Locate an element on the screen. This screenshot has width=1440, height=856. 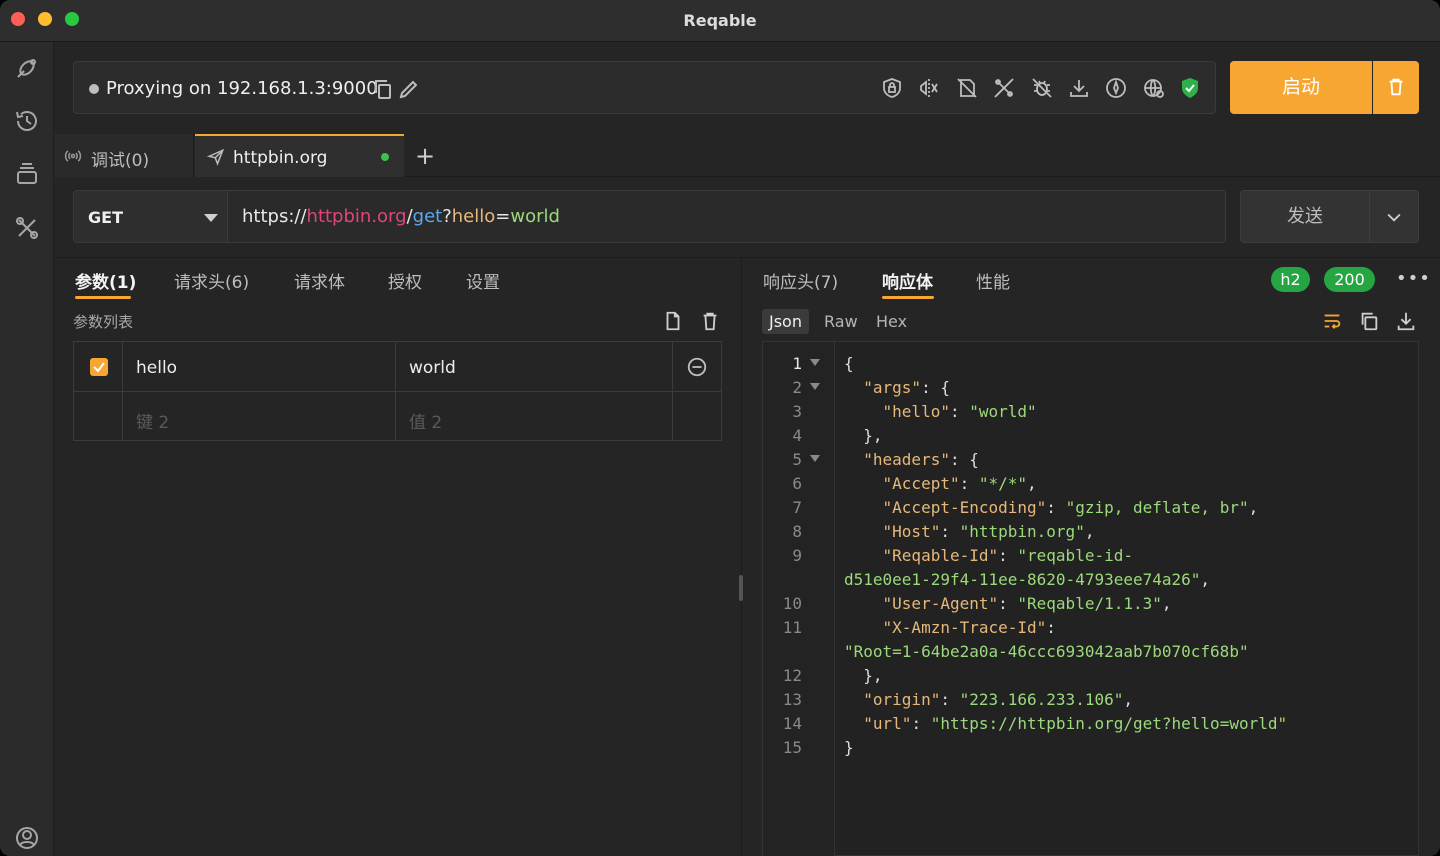
send-options-button is located at coordinates (1394, 216).